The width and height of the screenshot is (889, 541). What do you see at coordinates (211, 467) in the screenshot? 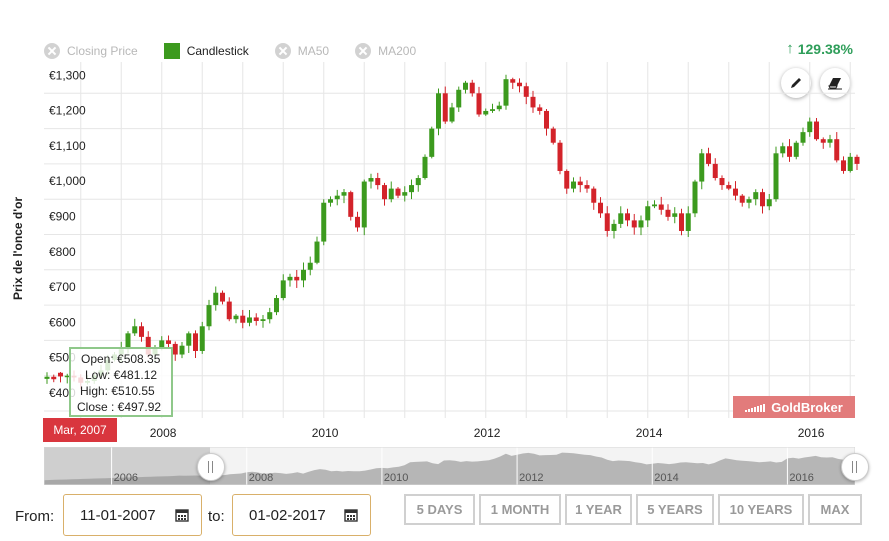
I see `navigator-handle-left` at bounding box center [211, 467].